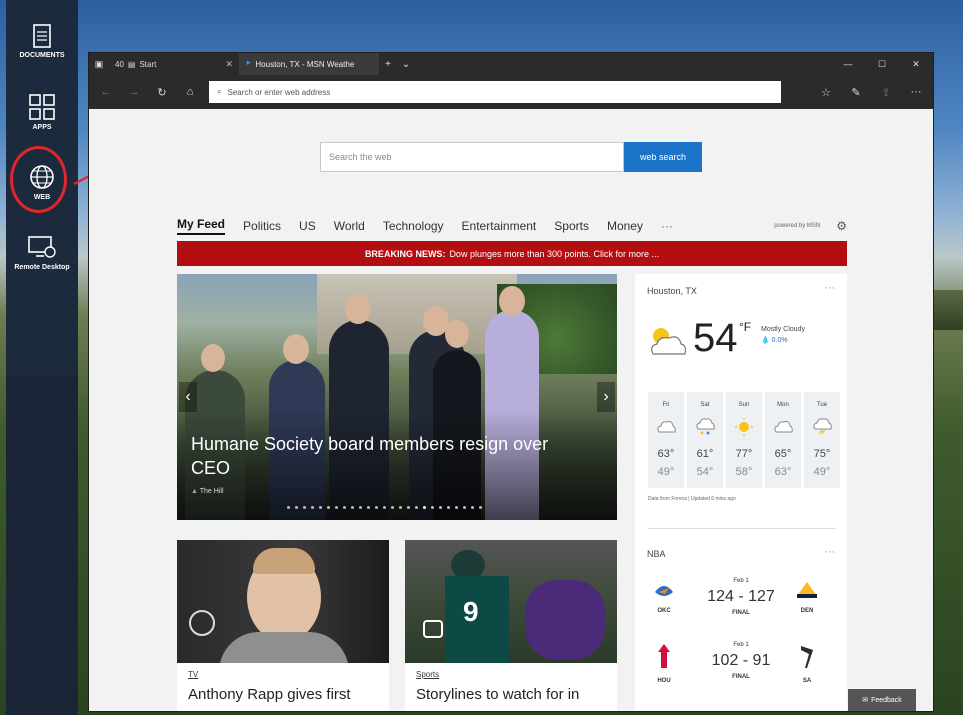 The image size is (963, 715). Describe the element at coordinates (349, 226) in the screenshot. I see `nav-world: World` at that location.